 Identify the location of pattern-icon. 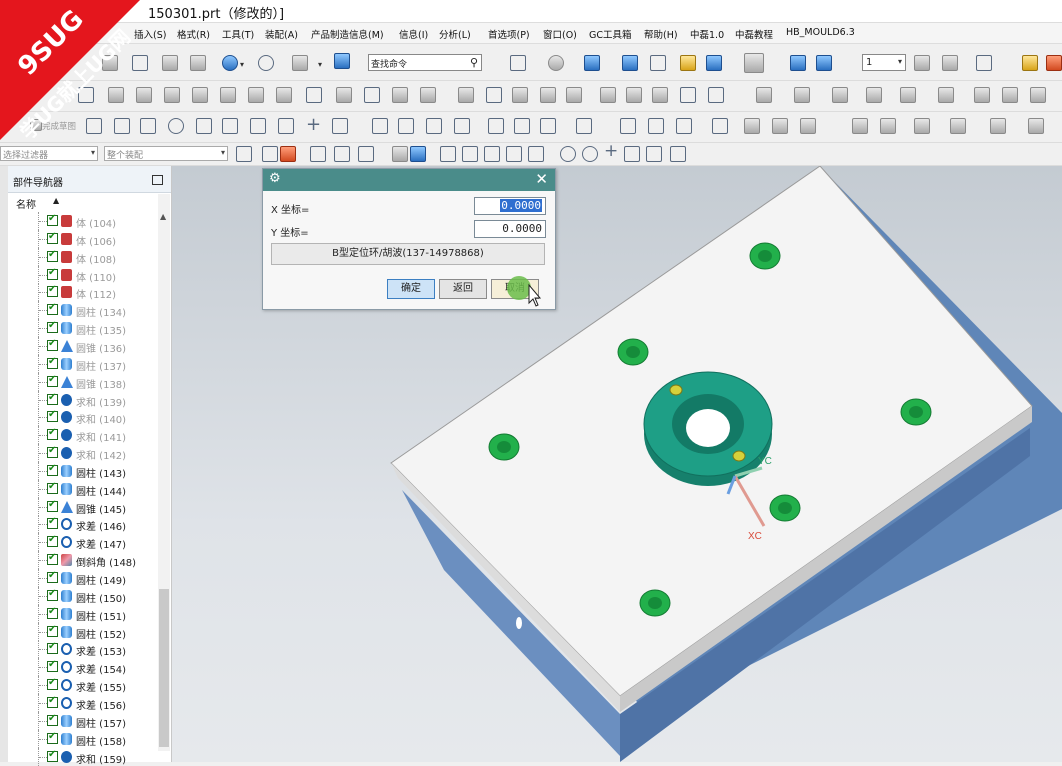
(372, 95).